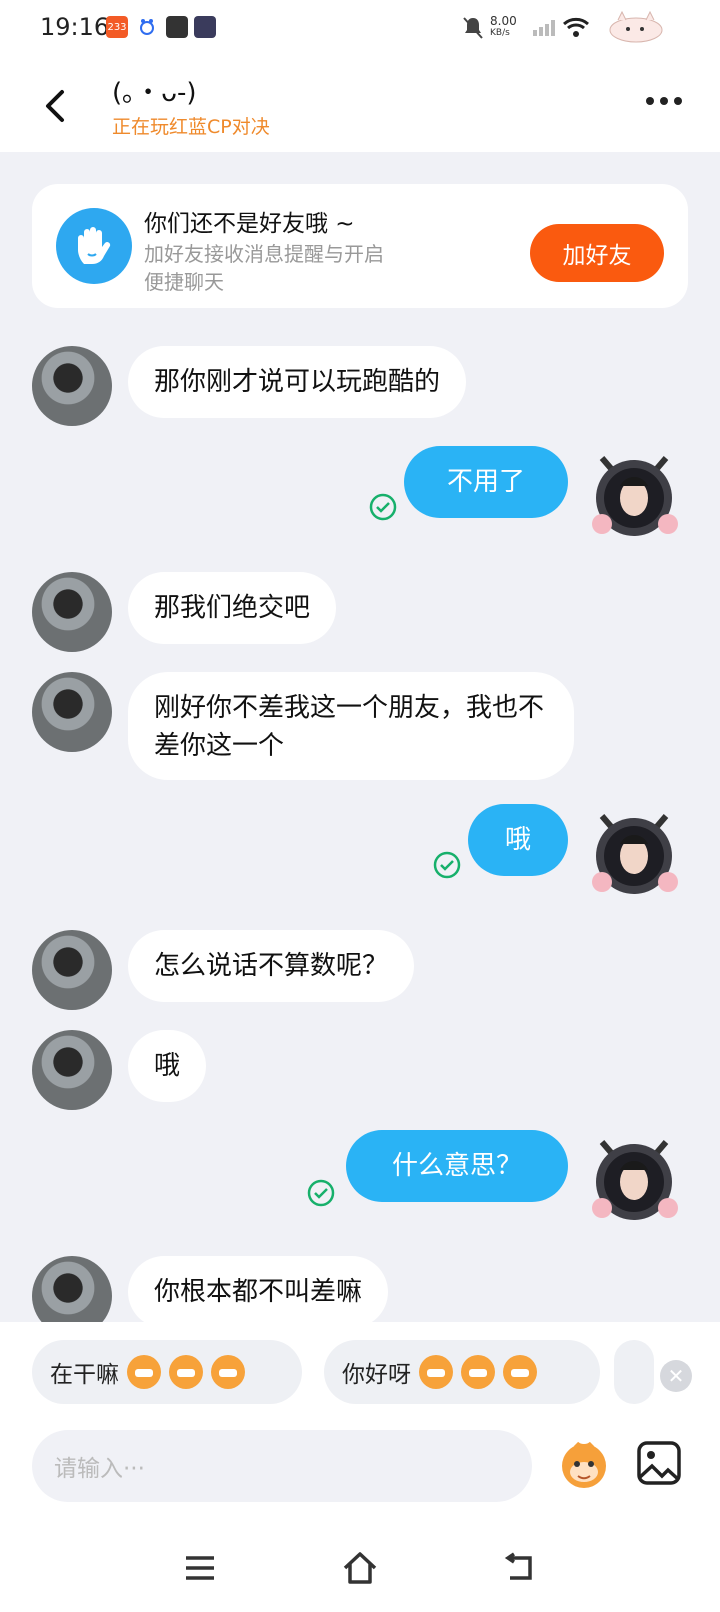 The height and width of the screenshot is (1612, 720). Describe the element at coordinates (57, 106) in the screenshot. I see `back-arrow-icon` at that location.